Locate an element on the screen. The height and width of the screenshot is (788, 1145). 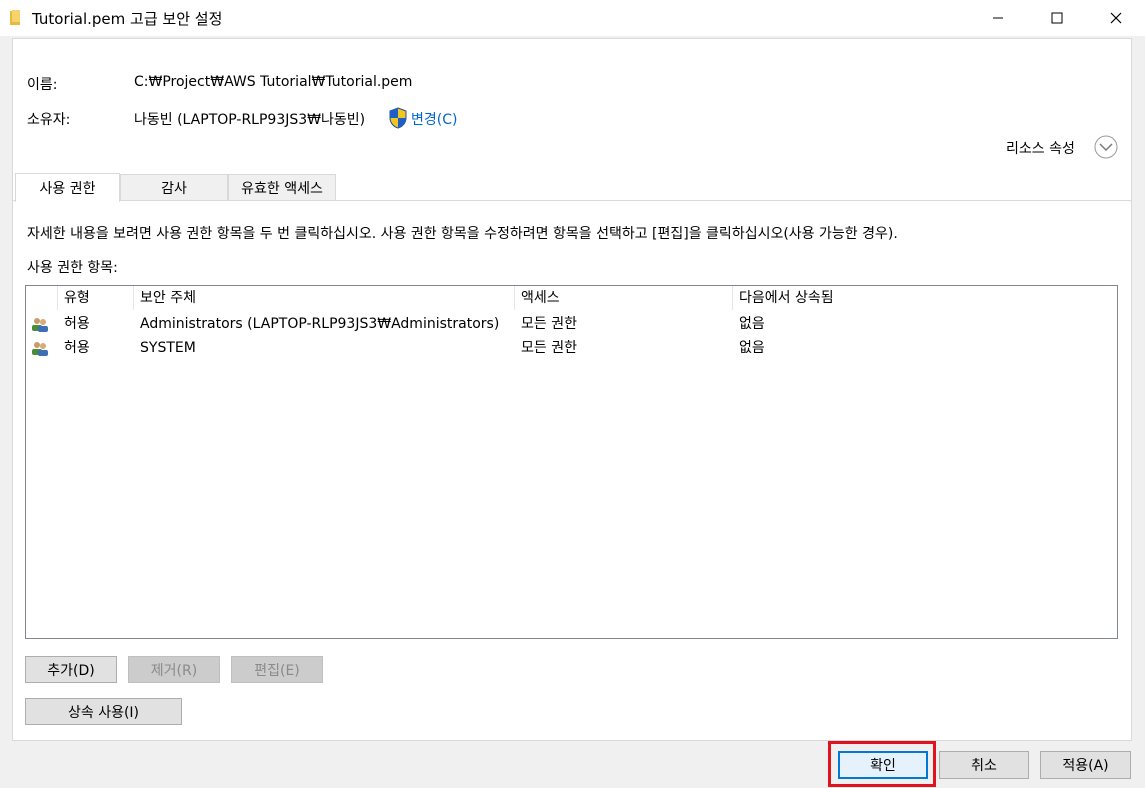
minimize-icon is located at coordinates (998, 18).